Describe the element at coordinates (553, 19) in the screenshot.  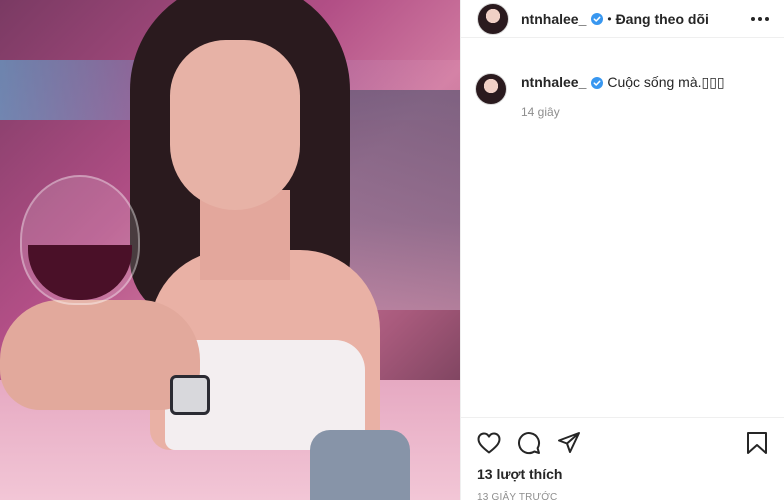
I see `author-username: ntnhalee_` at that location.